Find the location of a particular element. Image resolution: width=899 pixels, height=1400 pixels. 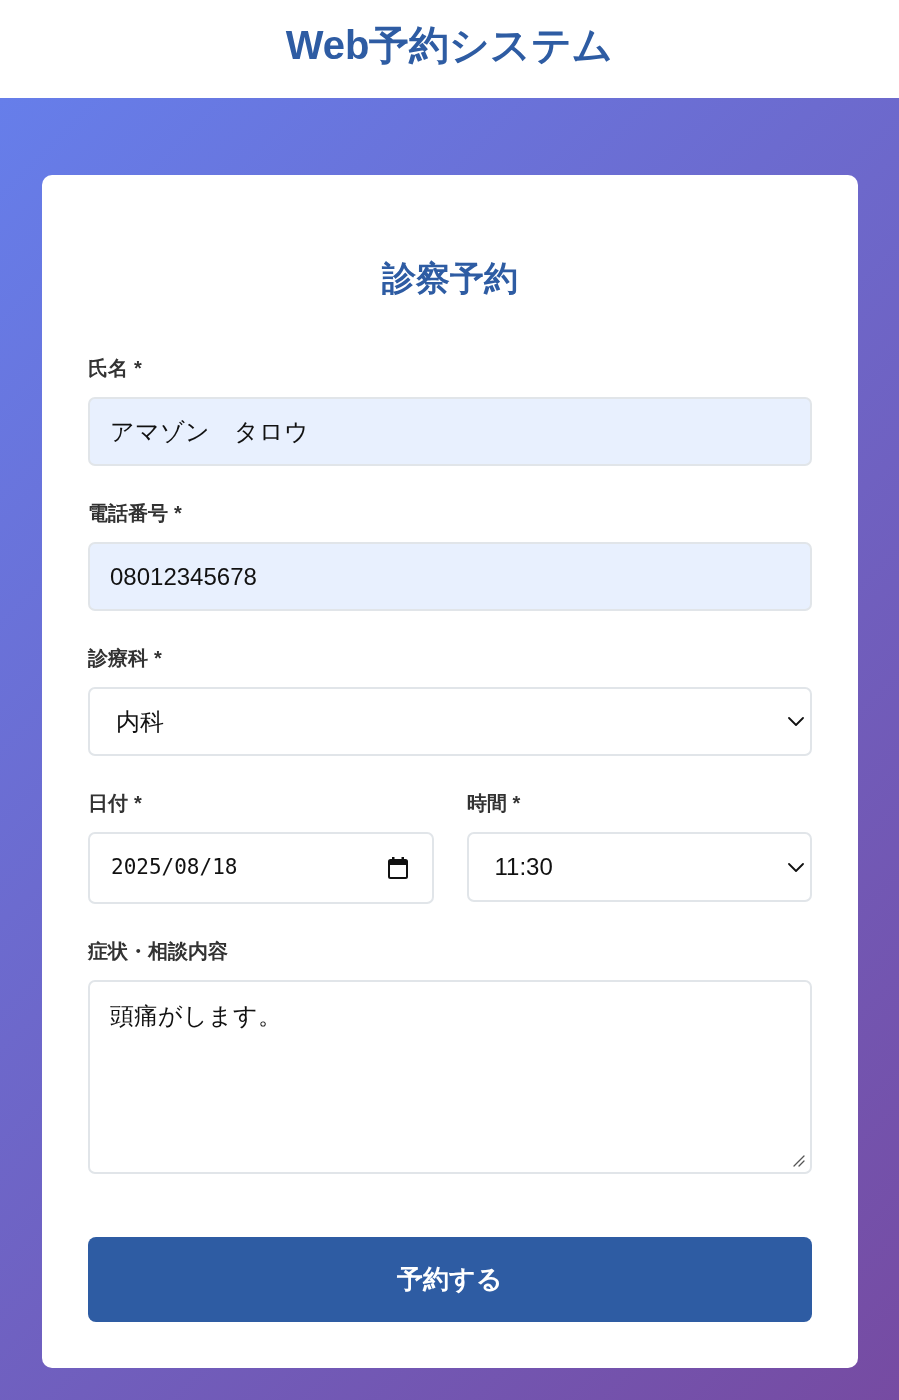

form-title: 診察予約 is located at coordinates (450, 278).